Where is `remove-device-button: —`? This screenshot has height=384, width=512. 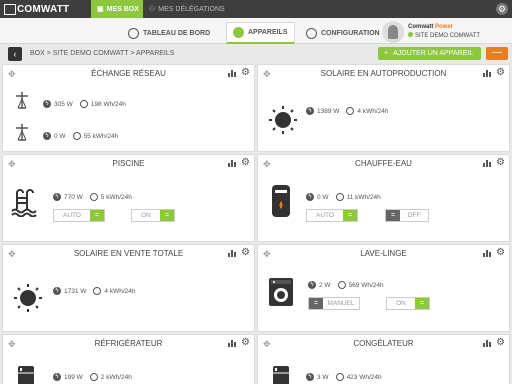
remove-device-button: — is located at coordinates (497, 53).